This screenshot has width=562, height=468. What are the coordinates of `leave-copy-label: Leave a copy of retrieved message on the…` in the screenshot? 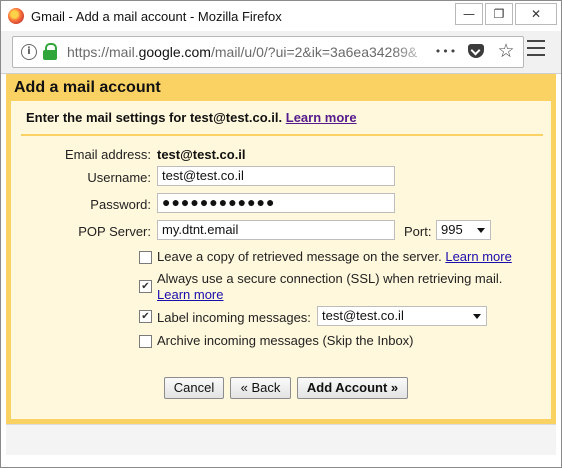 It's located at (334, 256).